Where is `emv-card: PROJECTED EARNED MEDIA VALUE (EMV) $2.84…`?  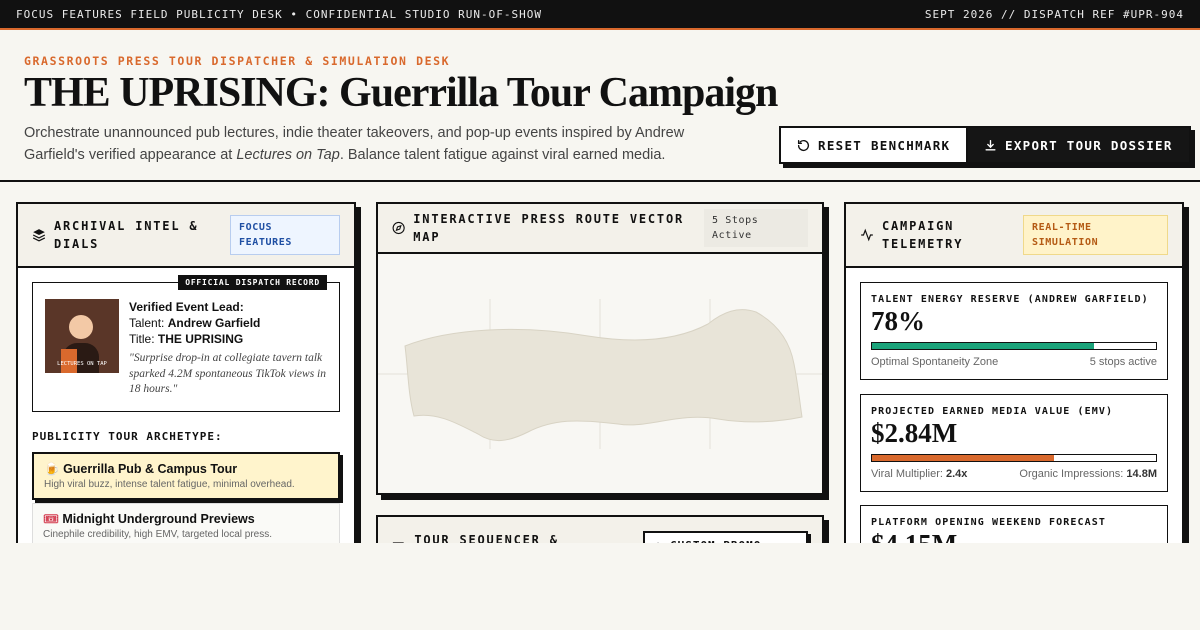
emv-card: PROJECTED EARNED MEDIA VALUE (EMV) $2.84… is located at coordinates (1014, 443).